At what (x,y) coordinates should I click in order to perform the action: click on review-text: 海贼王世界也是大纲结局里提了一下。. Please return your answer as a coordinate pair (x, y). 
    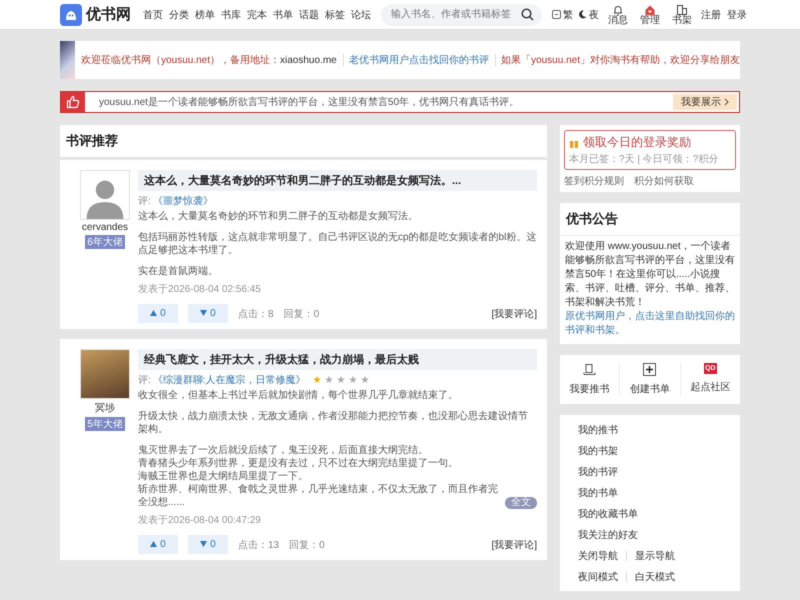
    Looking at the image, I should click on (223, 476).